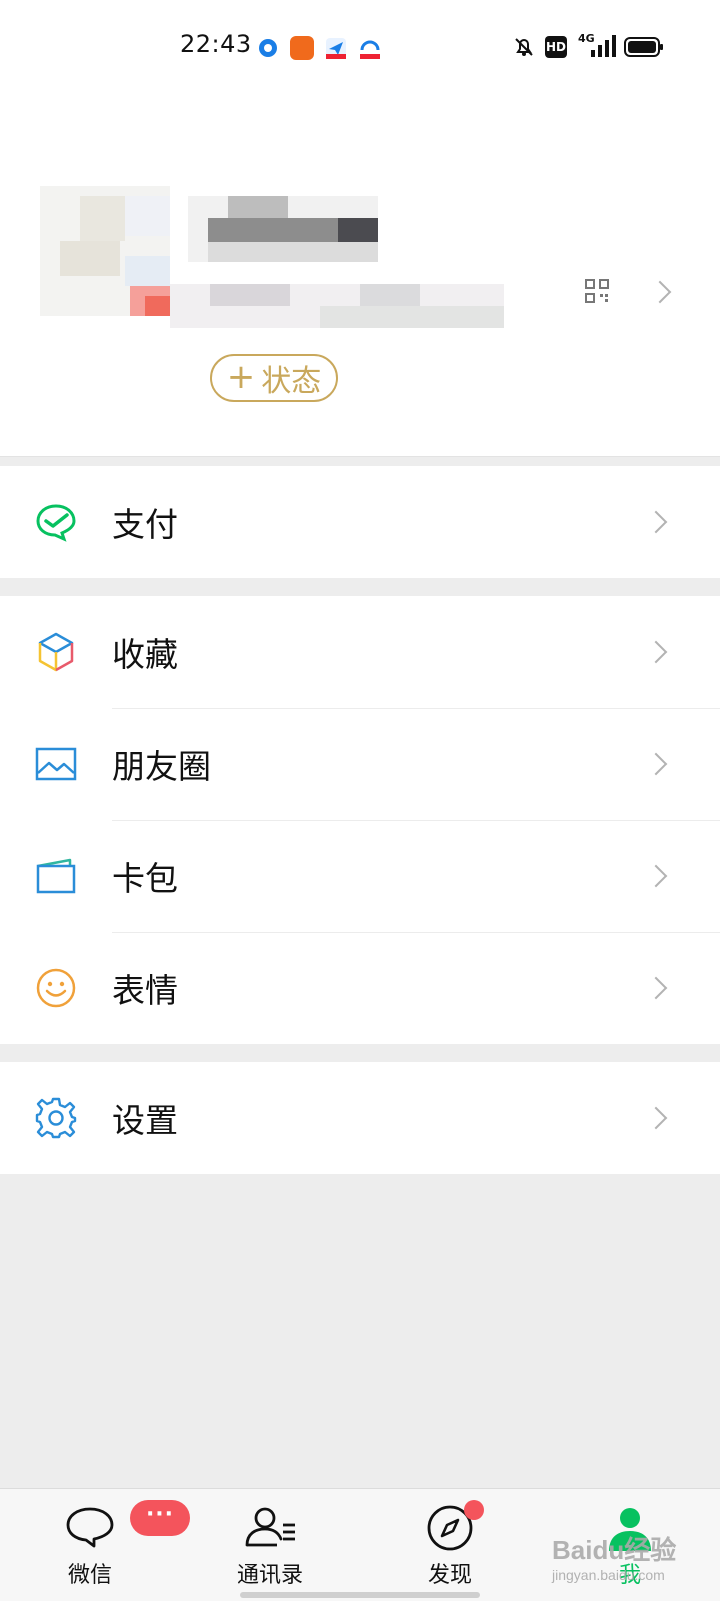 The width and height of the screenshot is (720, 1601). I want to click on menu-item-label: 支付, so click(145, 524).